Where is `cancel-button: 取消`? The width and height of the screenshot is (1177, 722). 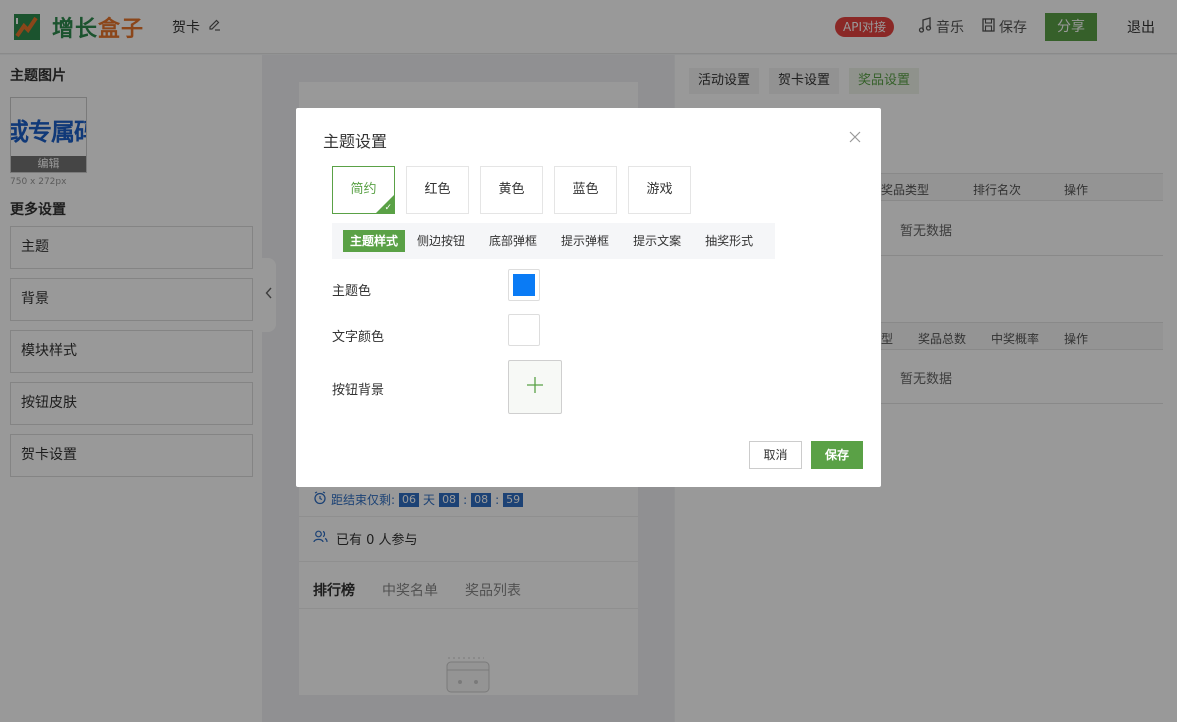 cancel-button: 取消 is located at coordinates (775, 455).